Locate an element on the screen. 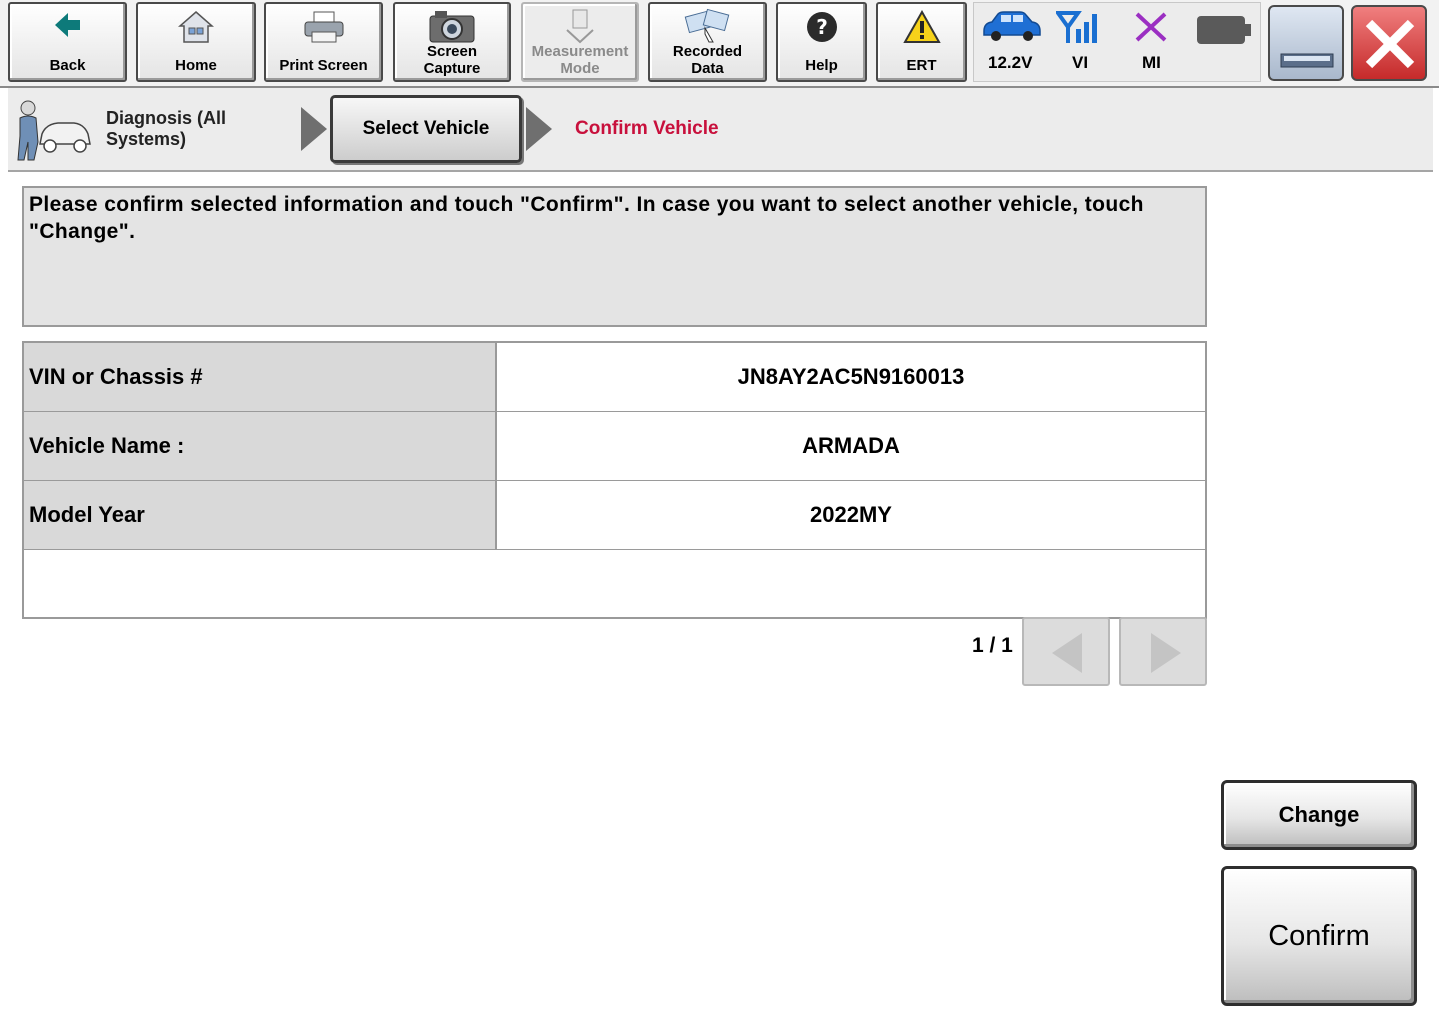 The image size is (1439, 1029). technician-car-icon is located at coordinates (52, 131).